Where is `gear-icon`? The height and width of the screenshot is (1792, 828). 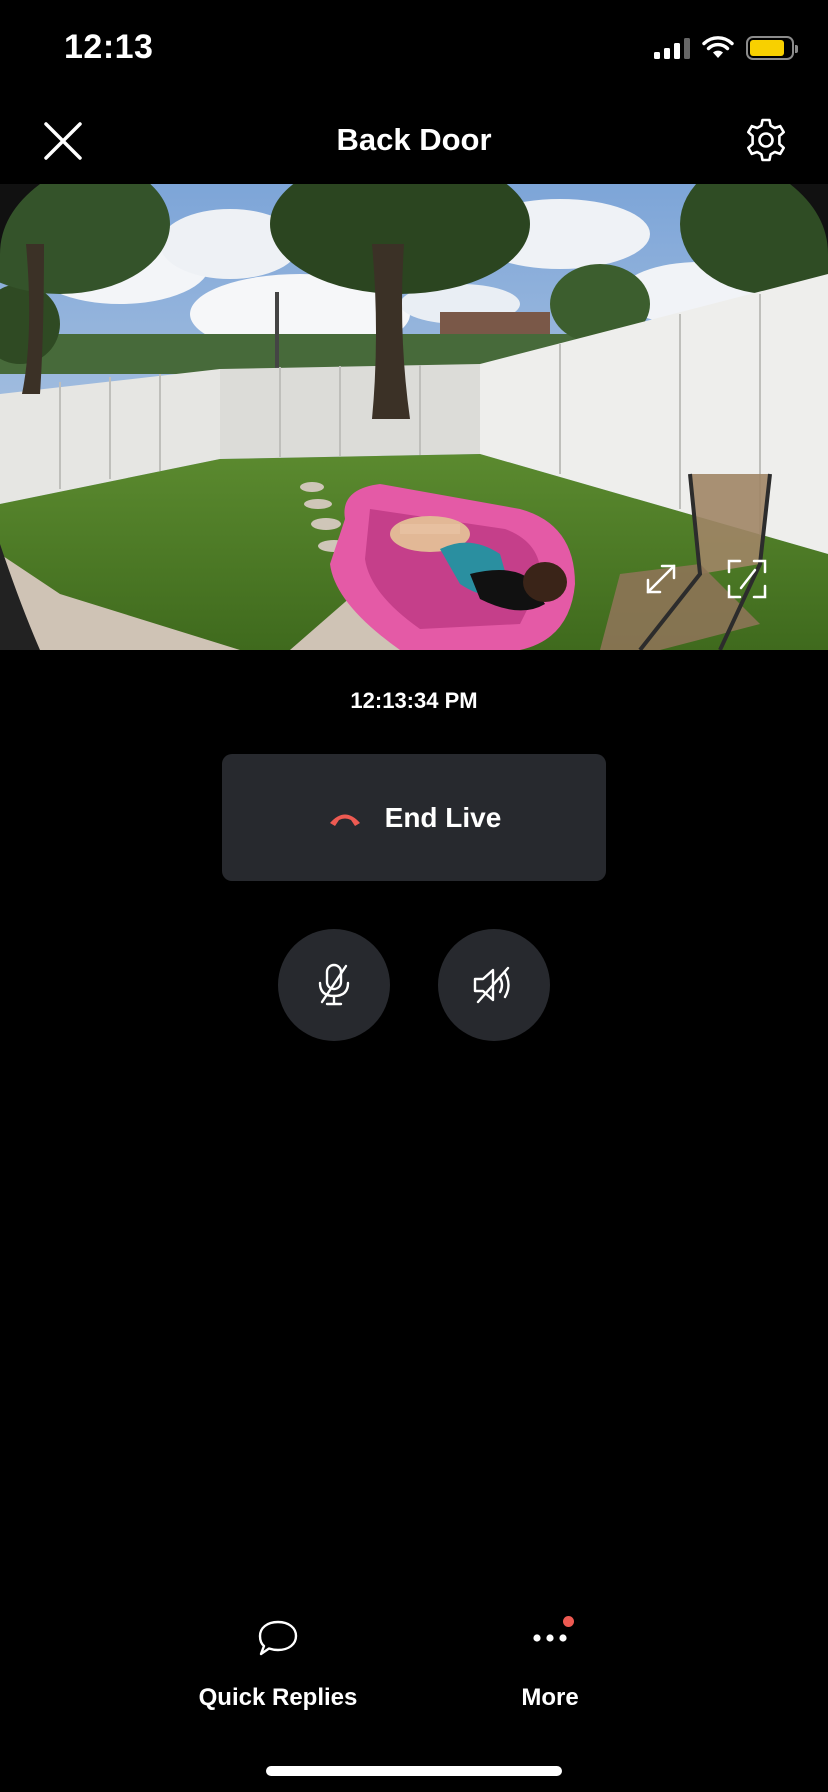 gear-icon is located at coordinates (766, 140).